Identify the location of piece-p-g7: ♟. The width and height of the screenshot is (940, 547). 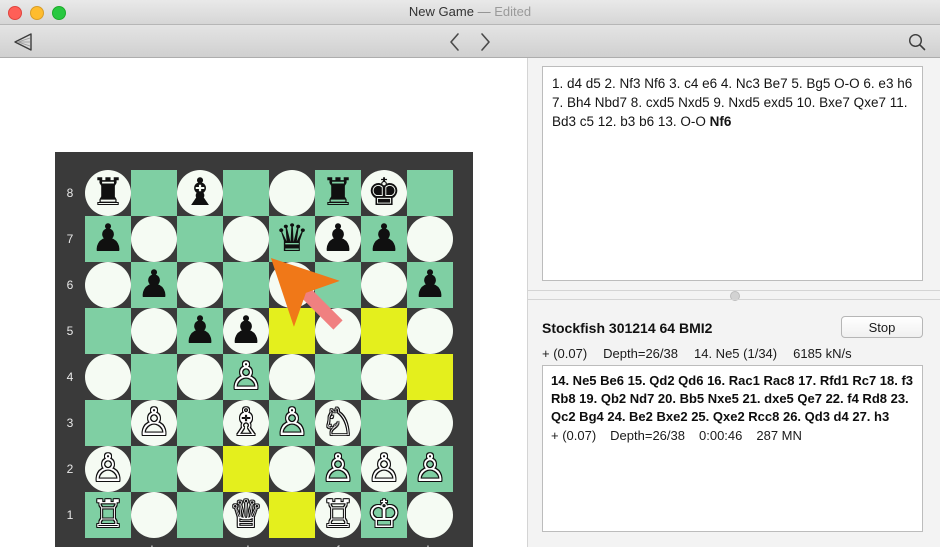
(384, 239).